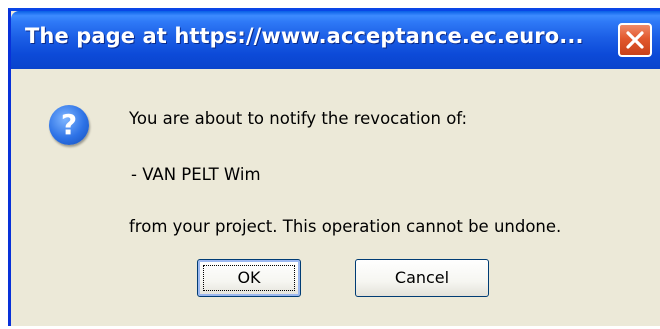 This screenshot has width=660, height=329. I want to click on cancel-button-label: Cancel, so click(422, 277).